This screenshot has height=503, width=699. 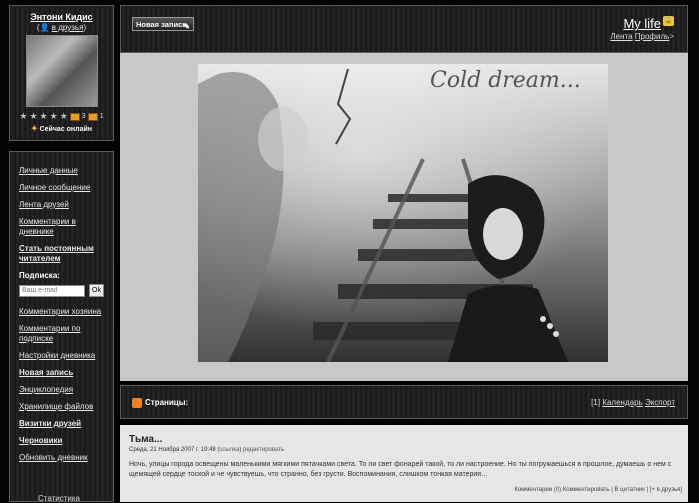 I want to click on header-links: Лента Профиль>, so click(x=642, y=36).